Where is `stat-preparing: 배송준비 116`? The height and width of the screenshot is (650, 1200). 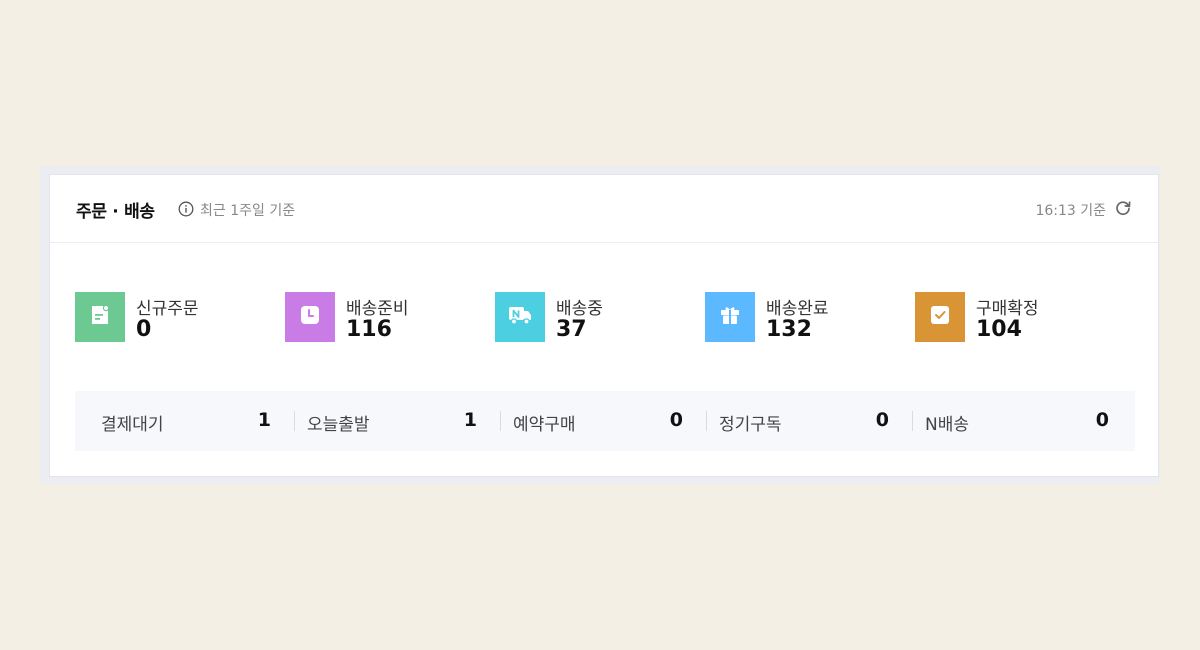
stat-preparing: 배송준비 116 is located at coordinates (385, 318).